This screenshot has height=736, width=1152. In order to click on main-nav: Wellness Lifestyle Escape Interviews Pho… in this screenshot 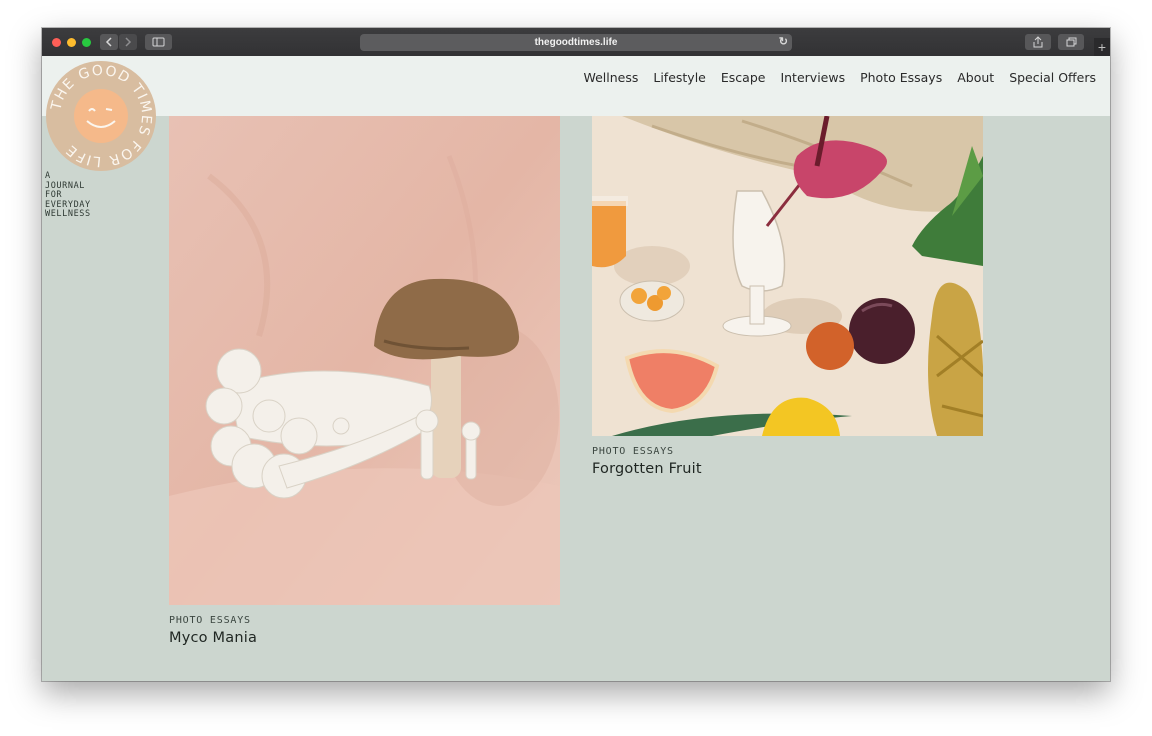, I will do `click(832, 77)`.